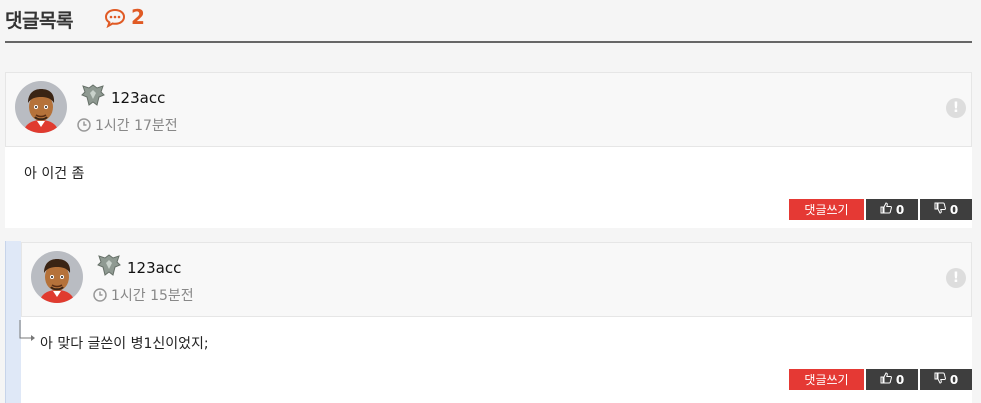 This screenshot has width=981, height=403. I want to click on comments-header: 댓글목록 2, so click(488, 21).